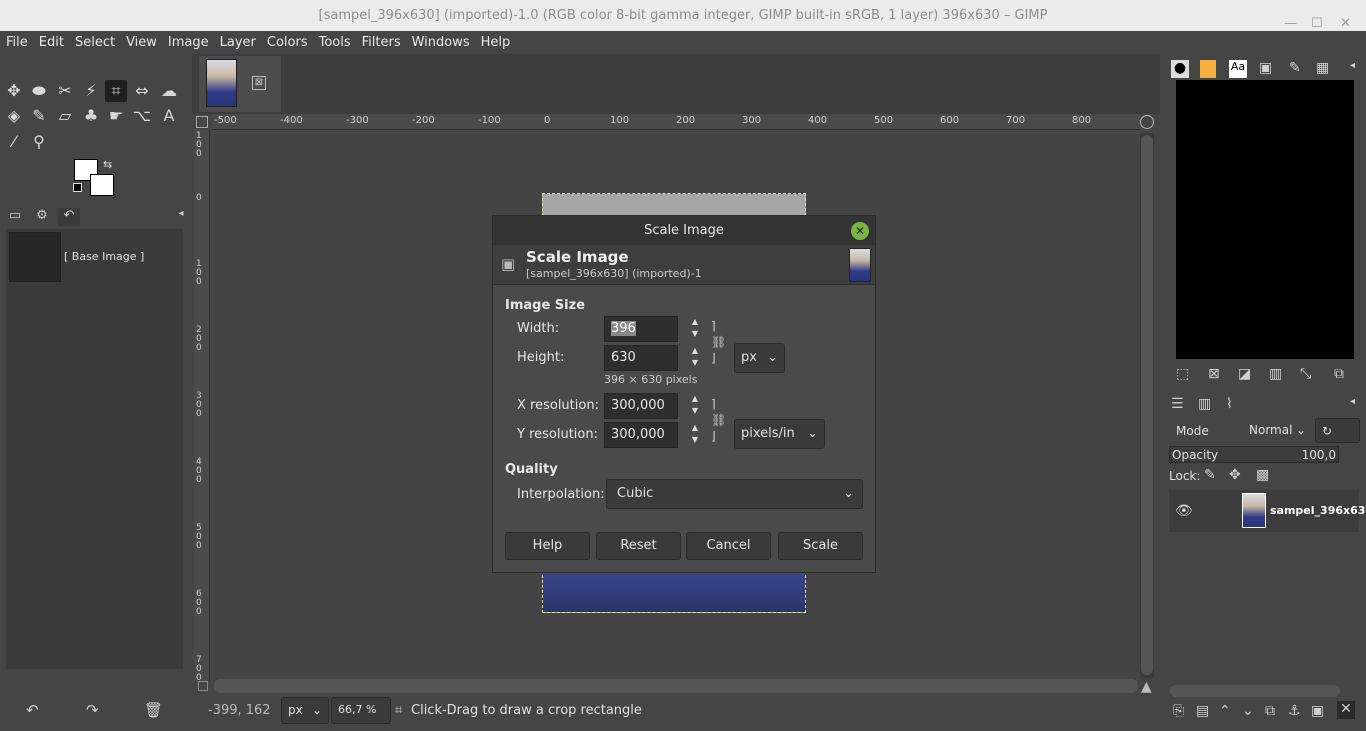 The width and height of the screenshot is (1366, 731). What do you see at coordinates (1265, 68) in the screenshot?
I see `document-history-icon: ▣` at bounding box center [1265, 68].